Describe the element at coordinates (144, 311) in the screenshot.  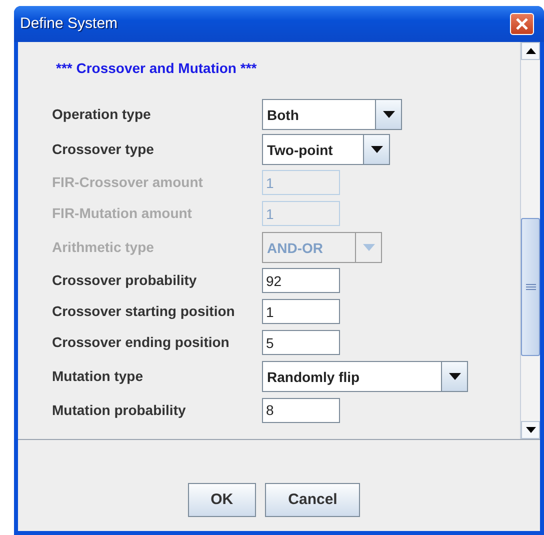
I see `field-label: Crossover starting position` at that location.